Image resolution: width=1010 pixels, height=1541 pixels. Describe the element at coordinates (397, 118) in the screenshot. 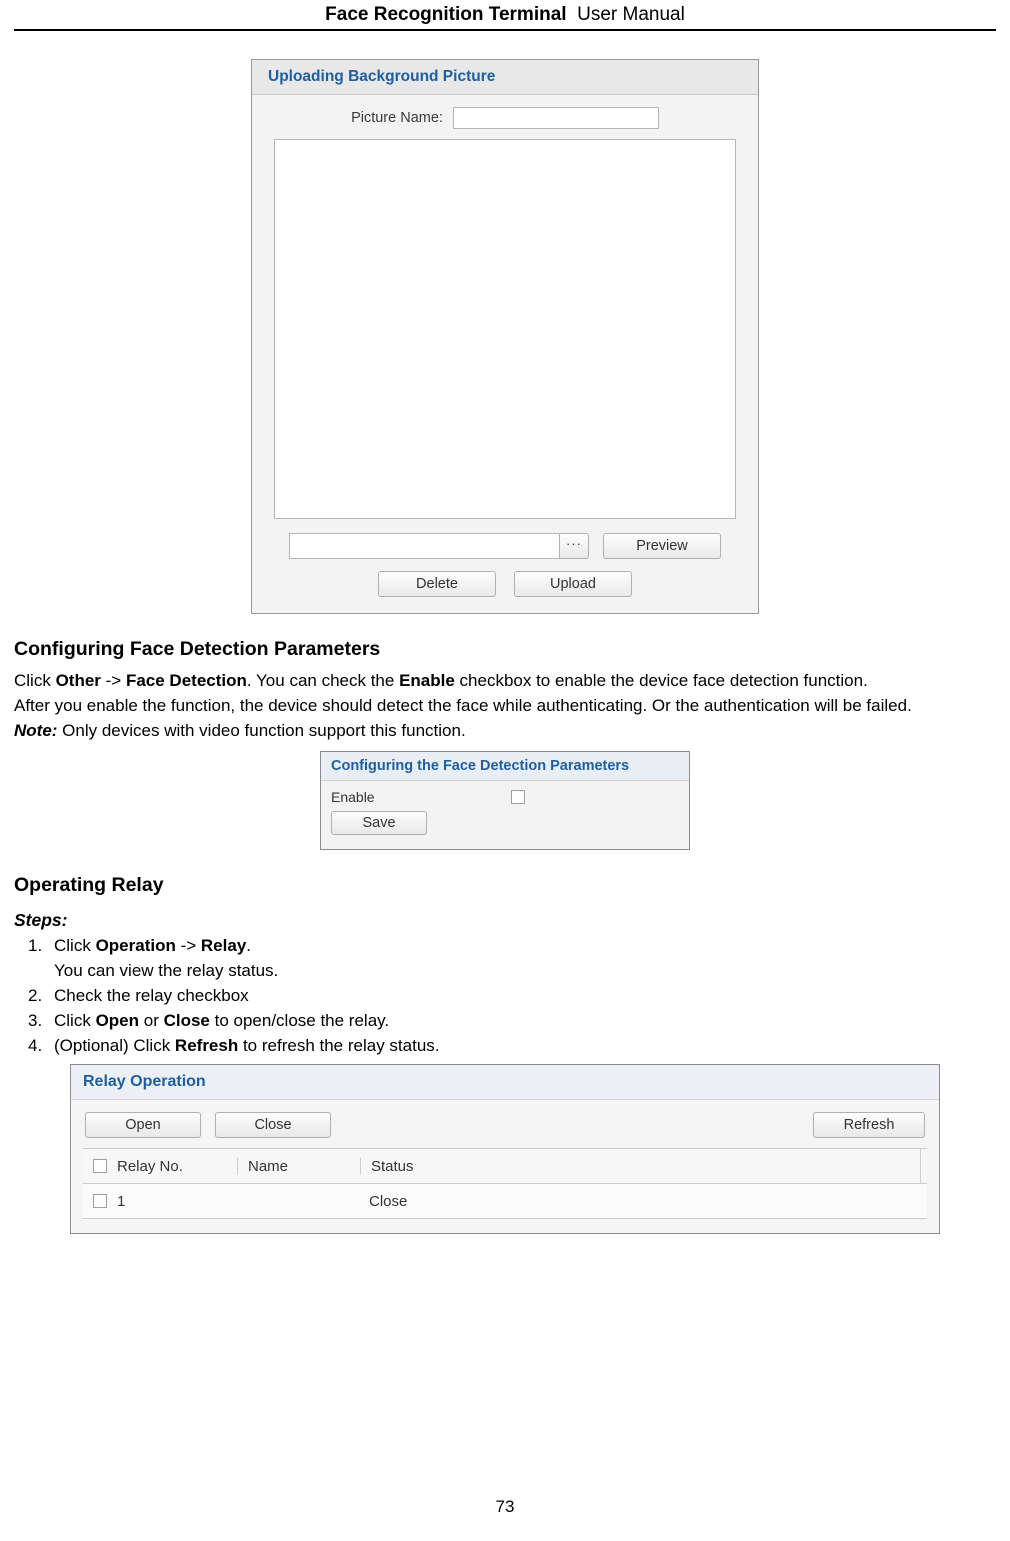

I see `picture-name-label: Picture Name:` at that location.